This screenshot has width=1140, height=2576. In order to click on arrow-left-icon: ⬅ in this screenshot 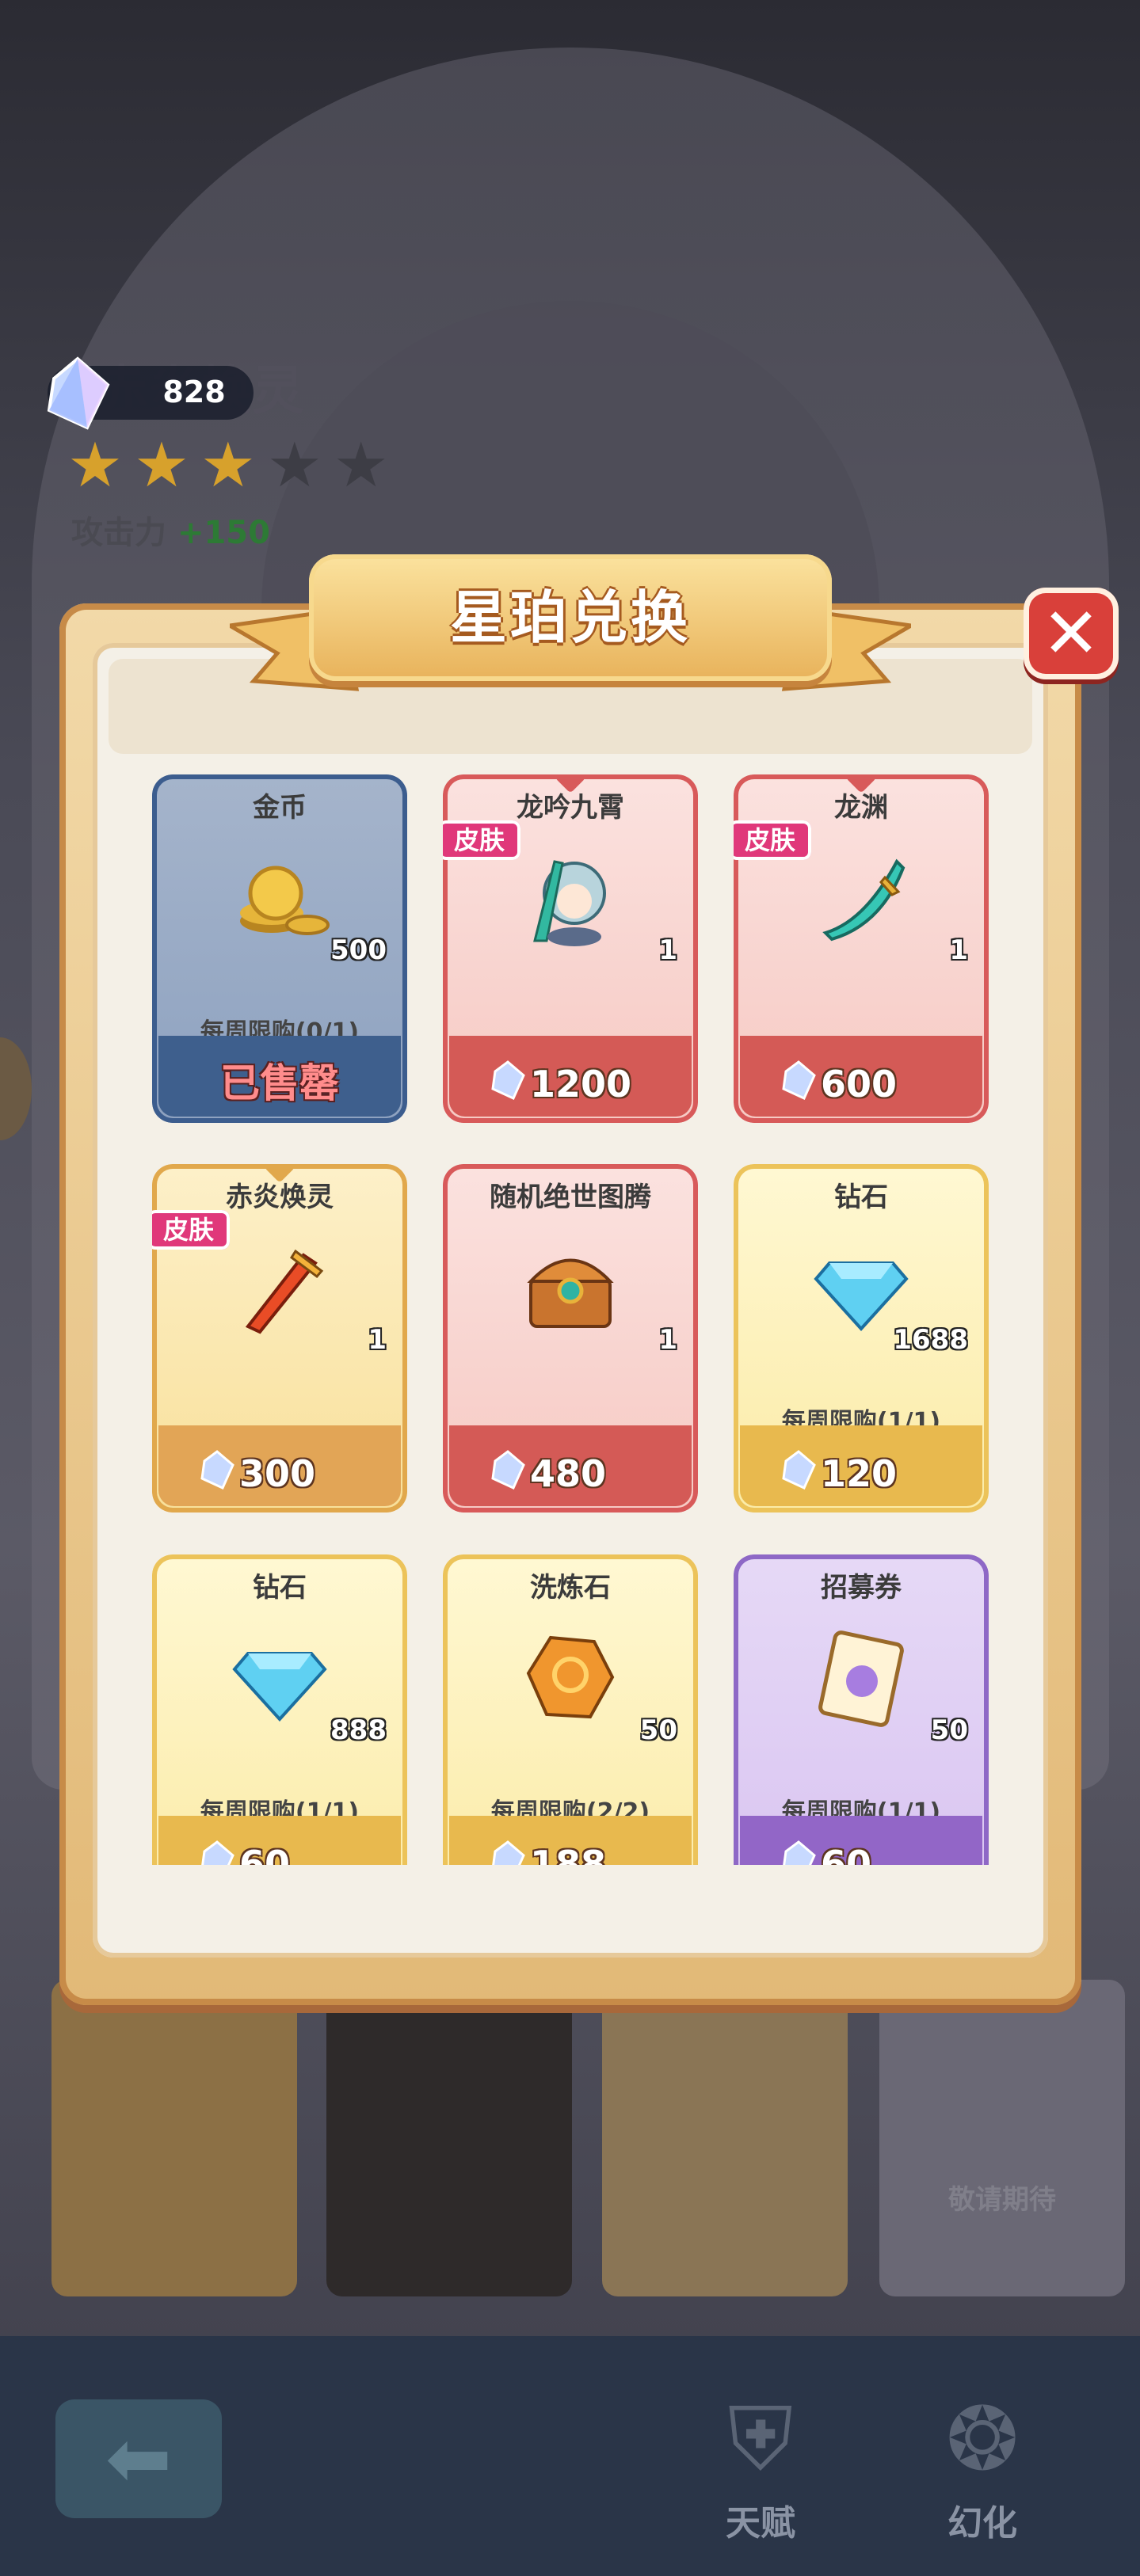, I will do `click(138, 2458)`.